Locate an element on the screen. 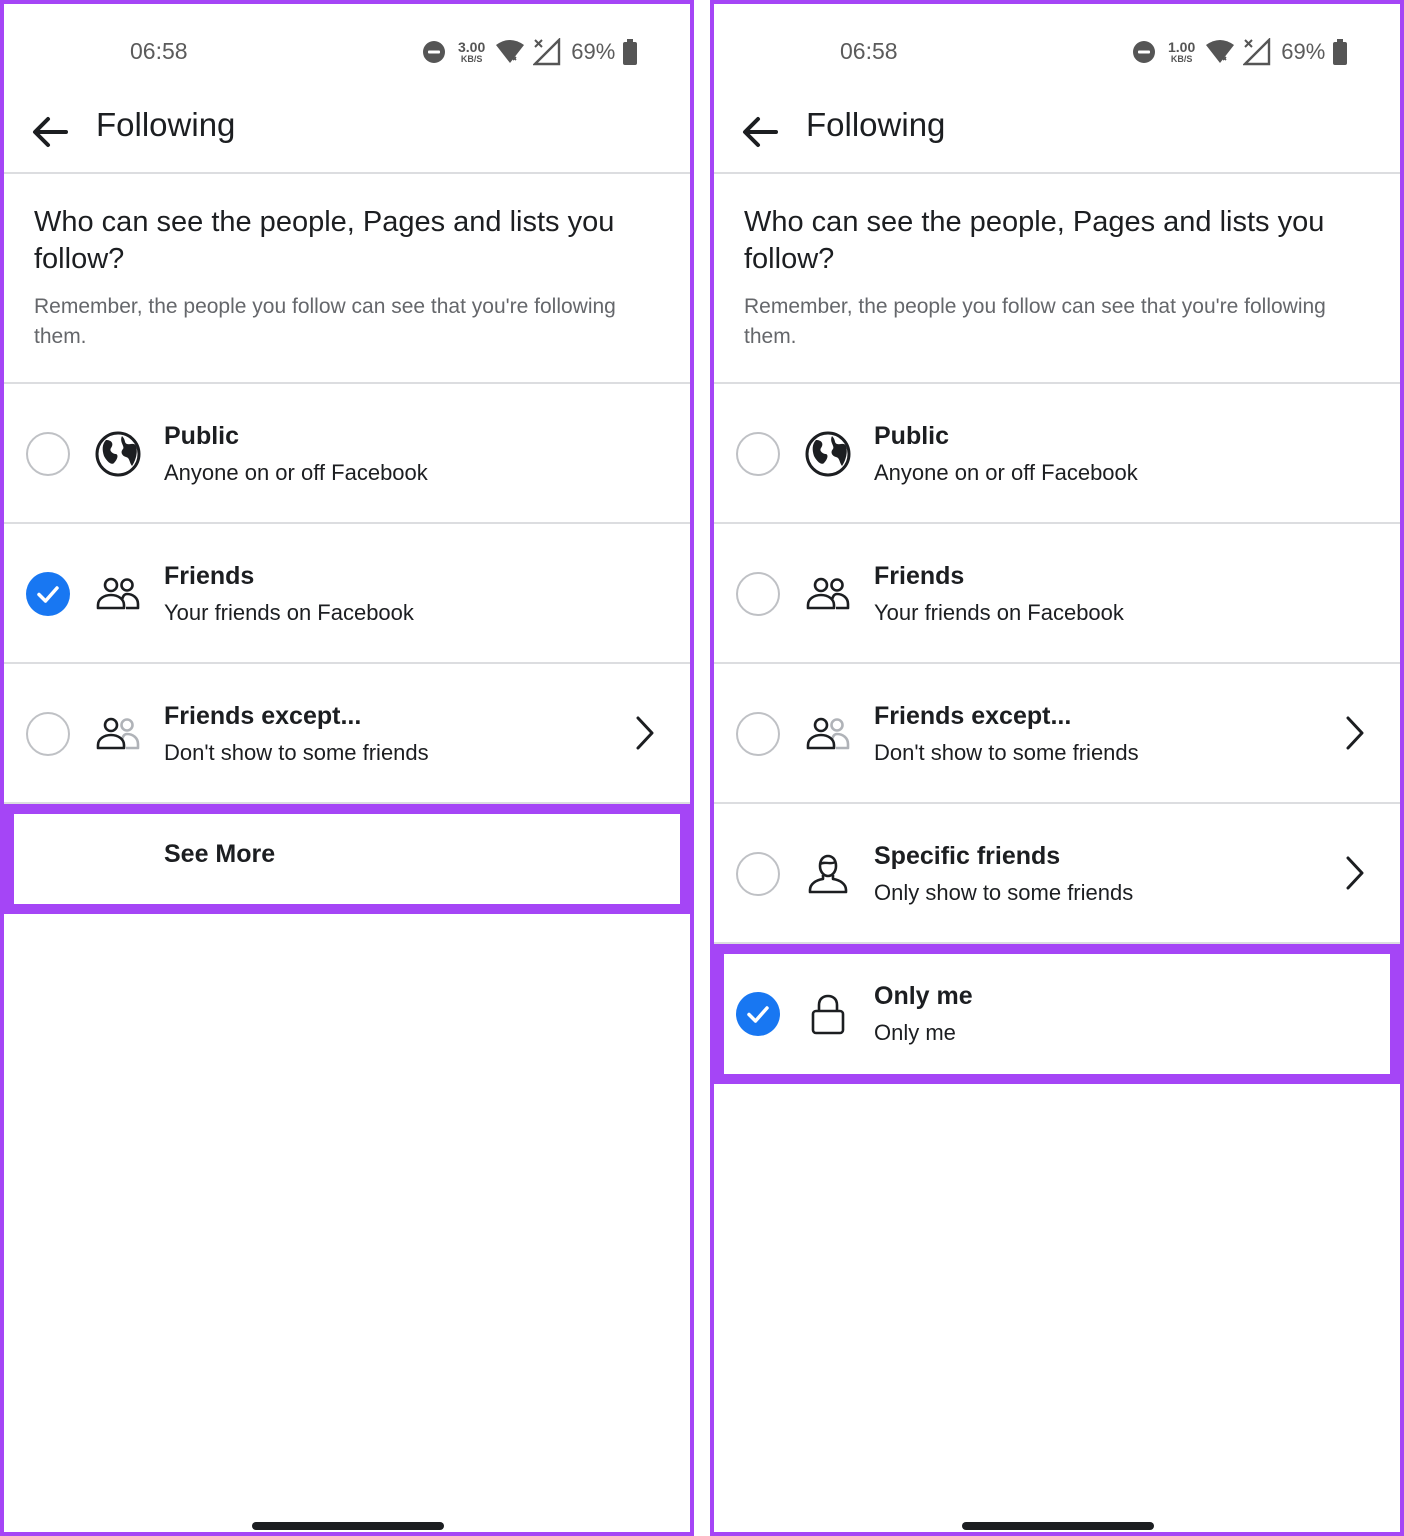 This screenshot has width=1404, height=1536. see-more-label: See More is located at coordinates (220, 854).